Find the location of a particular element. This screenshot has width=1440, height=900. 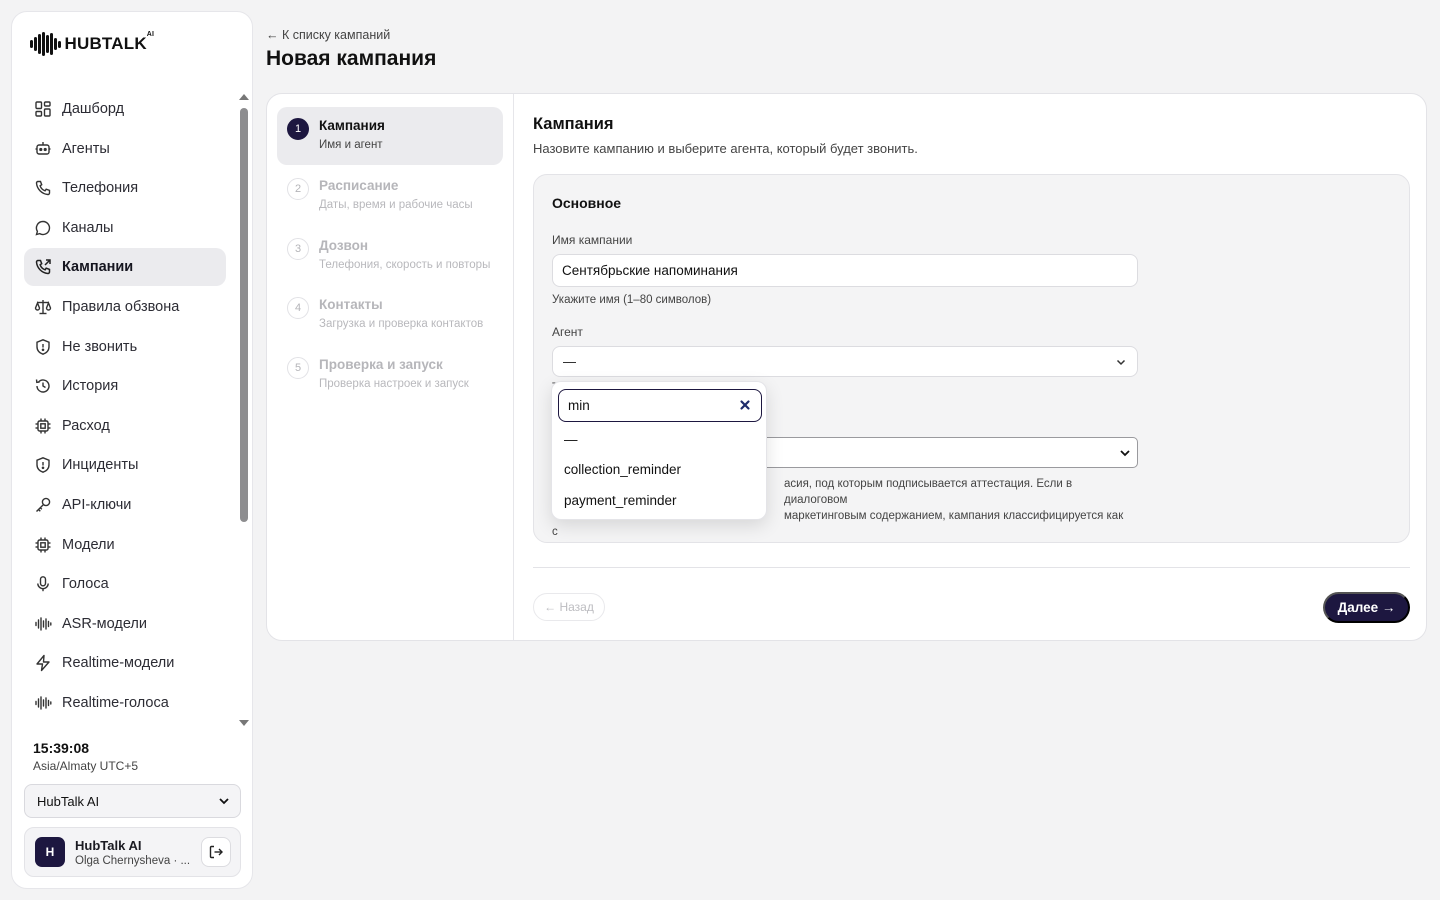

agent-option: collection_reminder is located at coordinates (622, 469).